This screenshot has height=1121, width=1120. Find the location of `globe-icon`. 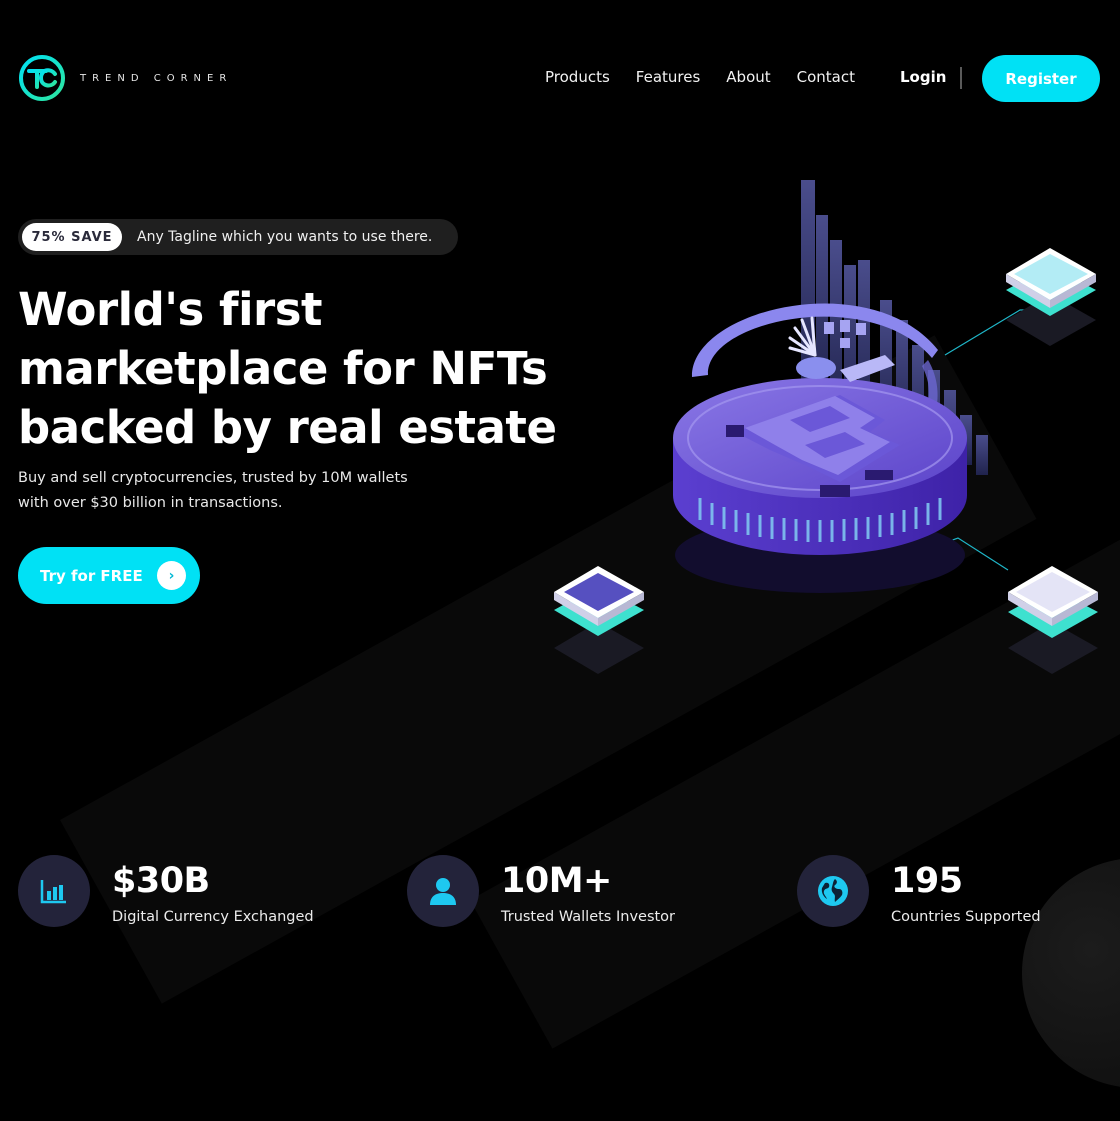

globe-icon is located at coordinates (833, 891).